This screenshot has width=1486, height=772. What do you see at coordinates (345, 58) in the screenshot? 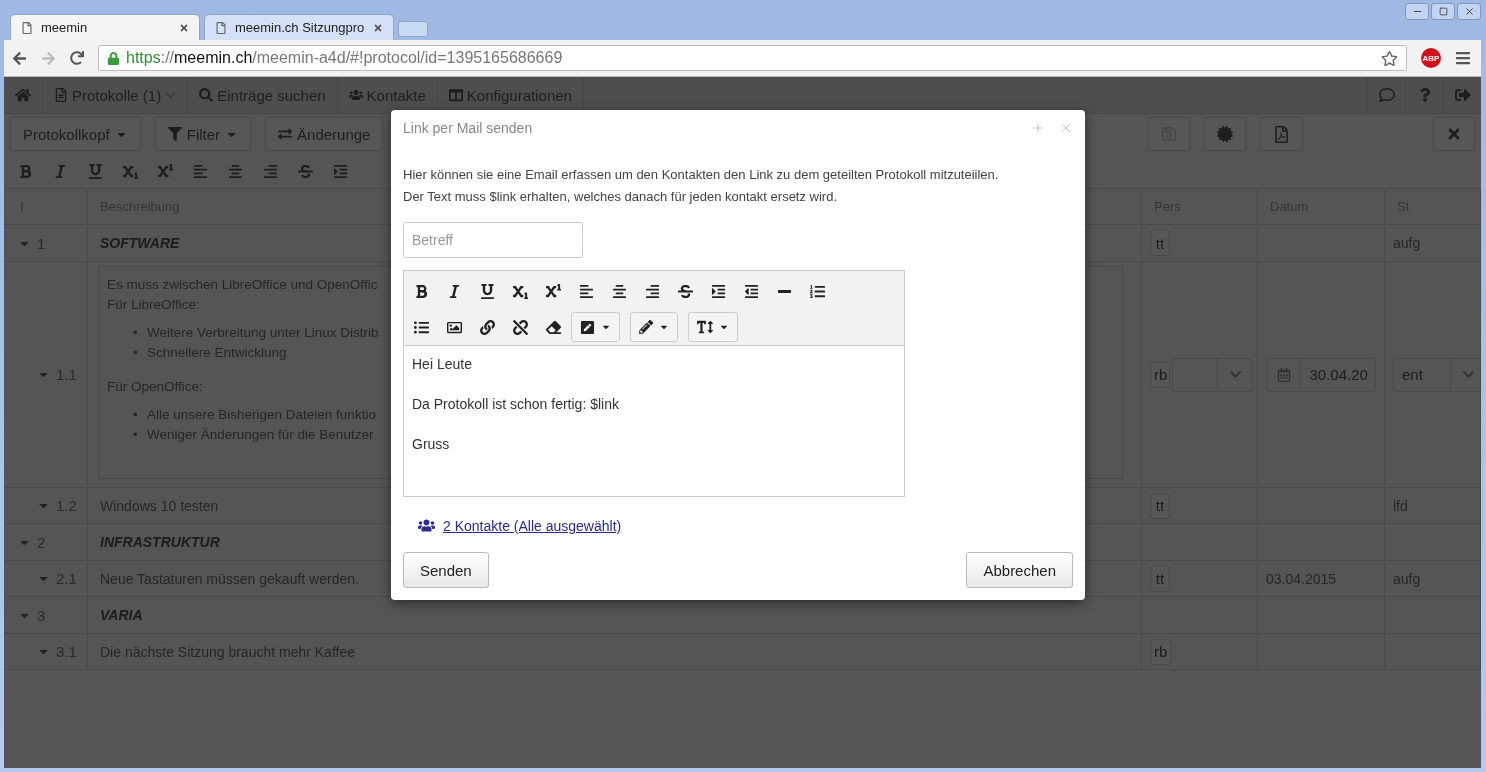
I see `url-text: https://meemin.ch/meemin-a4d/#!protocol/id=1395165686669` at bounding box center [345, 58].